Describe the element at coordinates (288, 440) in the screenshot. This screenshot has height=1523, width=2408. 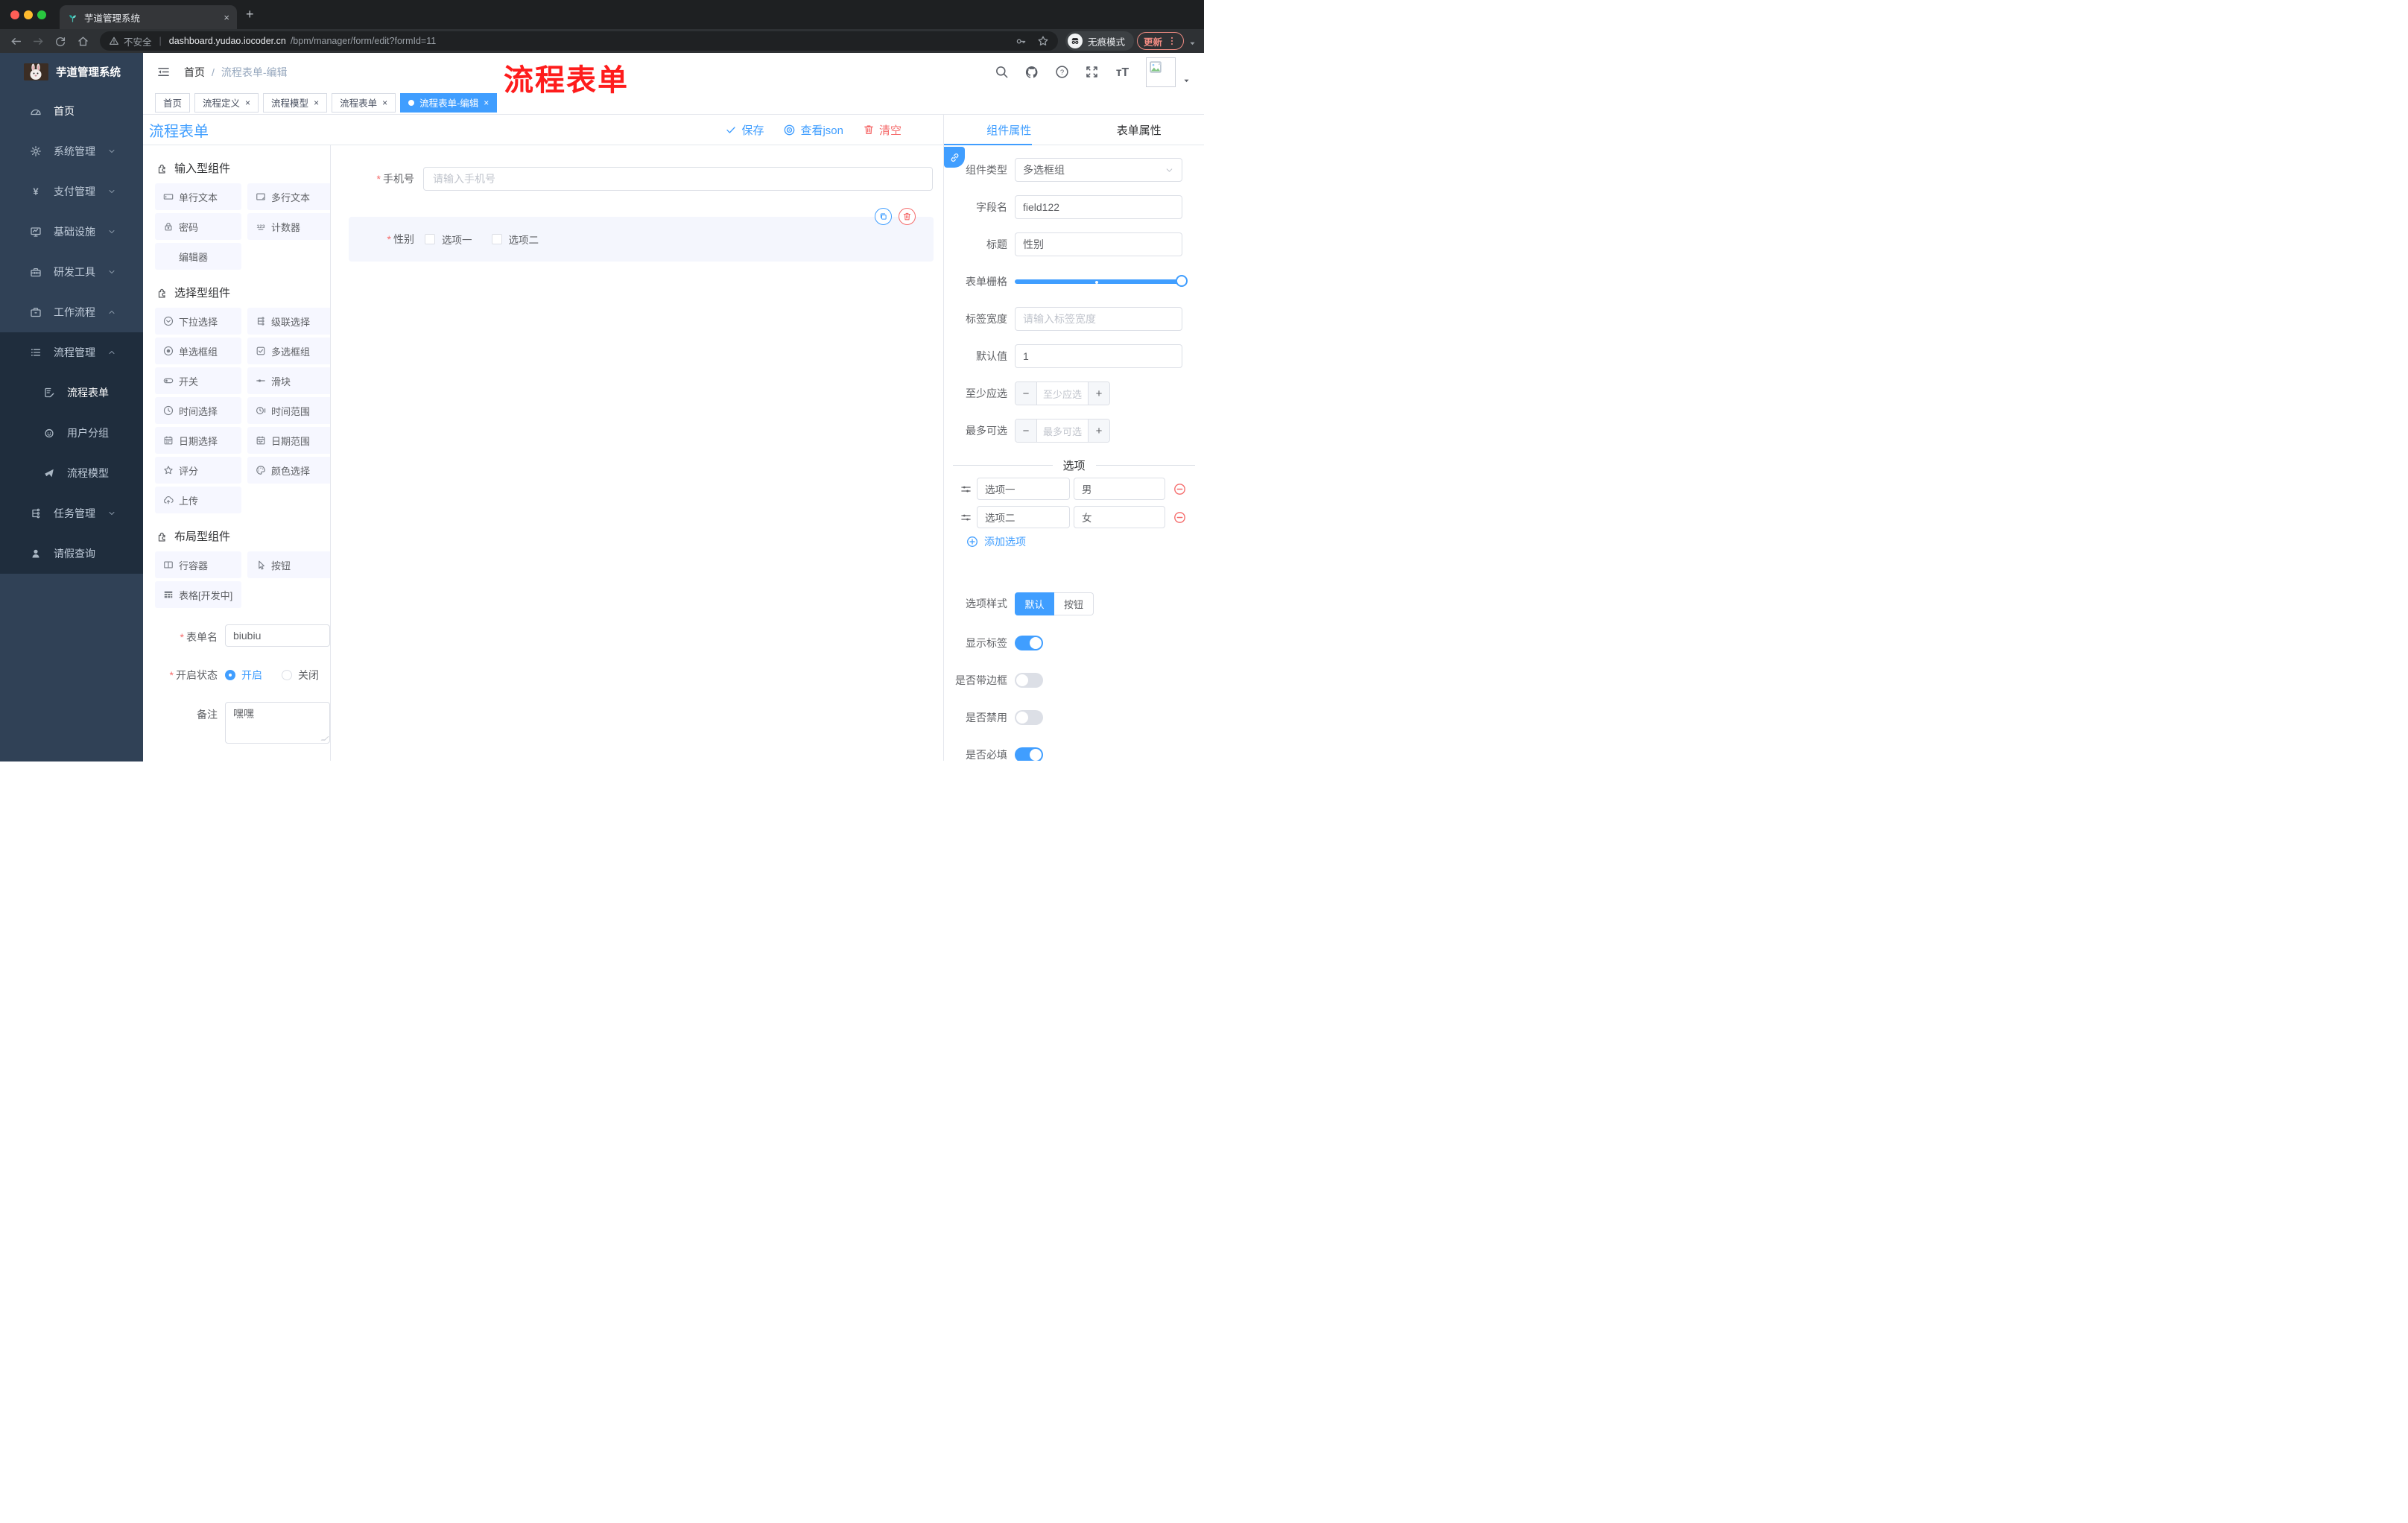
I see `palette-item-日期范围: 日期范围` at that location.